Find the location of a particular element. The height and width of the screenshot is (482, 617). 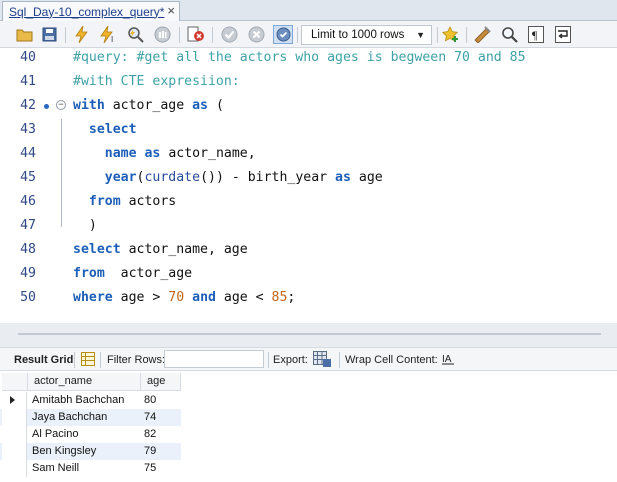

column-header-age: age is located at coordinates (161, 382).